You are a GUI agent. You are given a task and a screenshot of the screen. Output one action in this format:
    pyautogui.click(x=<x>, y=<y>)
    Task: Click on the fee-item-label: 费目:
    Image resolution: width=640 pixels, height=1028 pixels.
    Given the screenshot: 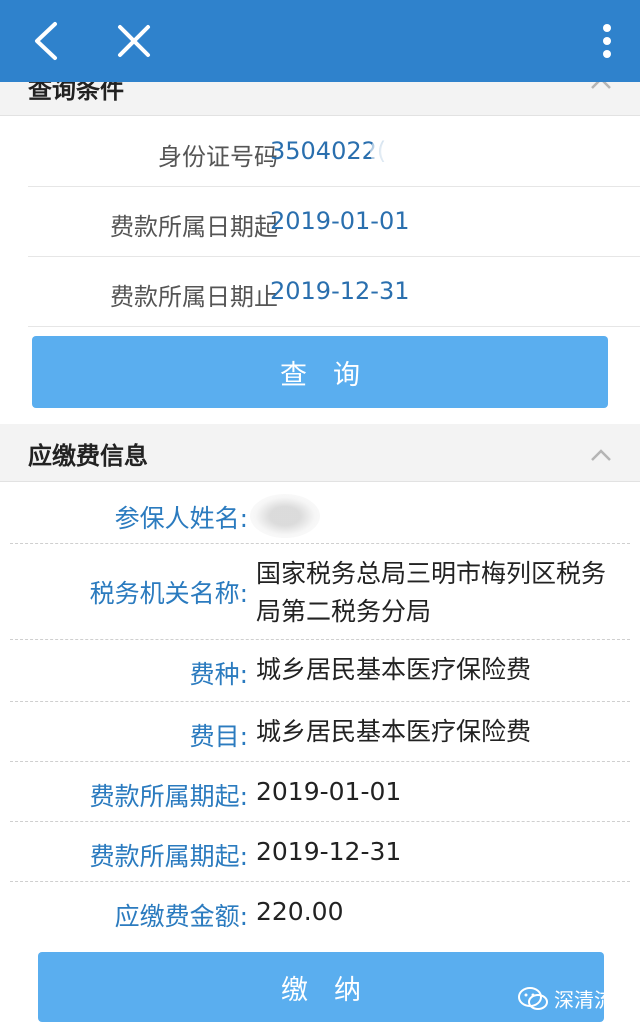 What is the action you would take?
    pyautogui.click(x=218, y=736)
    